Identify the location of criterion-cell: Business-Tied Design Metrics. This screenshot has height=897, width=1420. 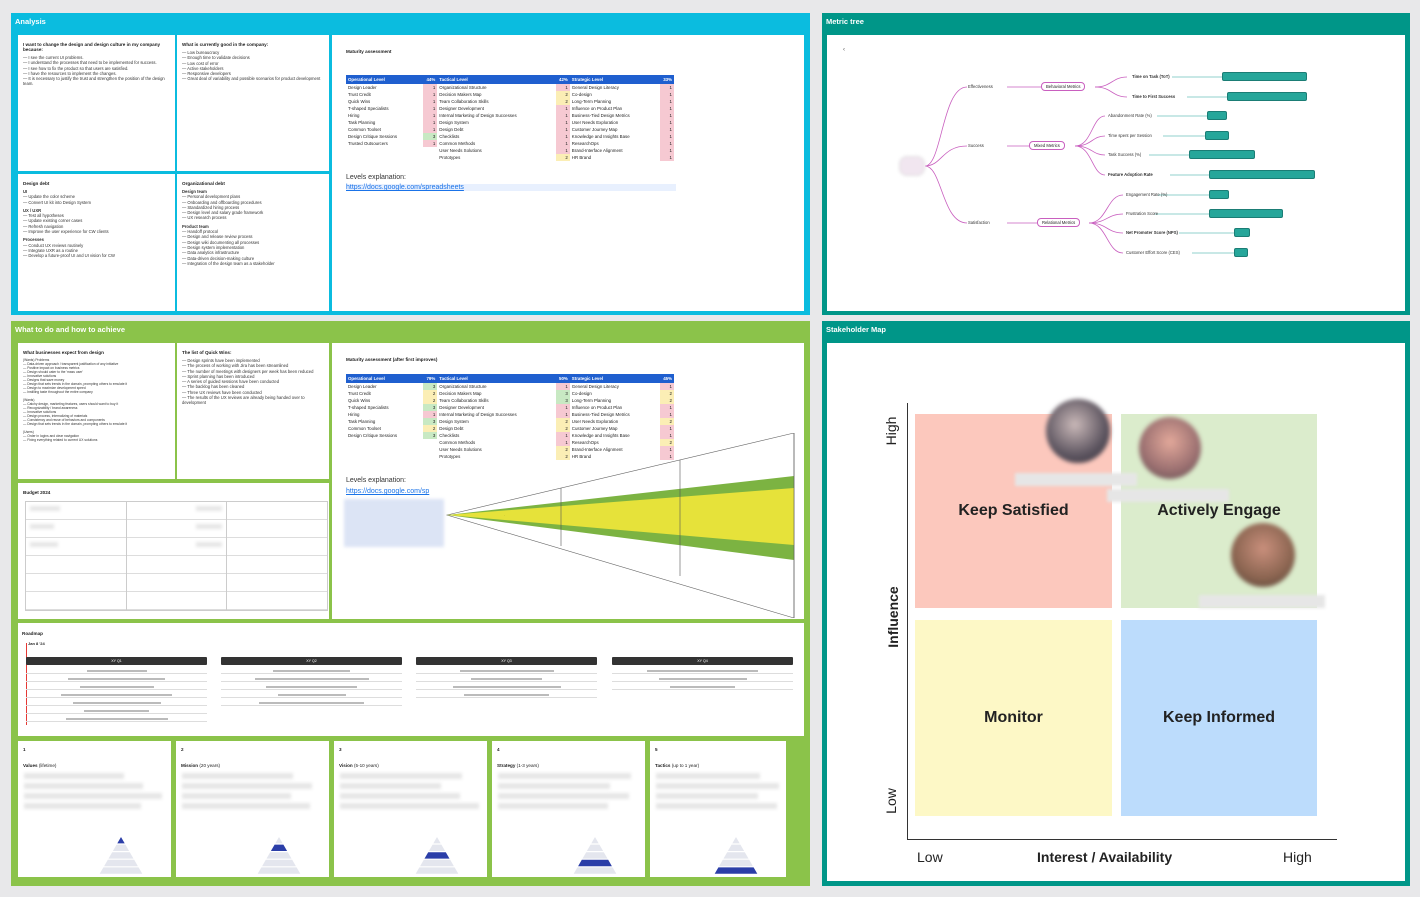
(600, 115).